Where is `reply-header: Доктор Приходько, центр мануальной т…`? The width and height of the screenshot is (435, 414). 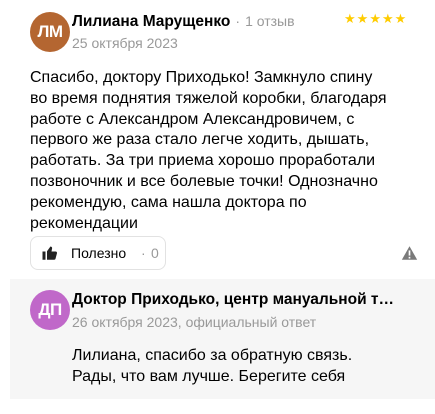 reply-header: Доктор Приходько, центр мануальной т… is located at coordinates (233, 300).